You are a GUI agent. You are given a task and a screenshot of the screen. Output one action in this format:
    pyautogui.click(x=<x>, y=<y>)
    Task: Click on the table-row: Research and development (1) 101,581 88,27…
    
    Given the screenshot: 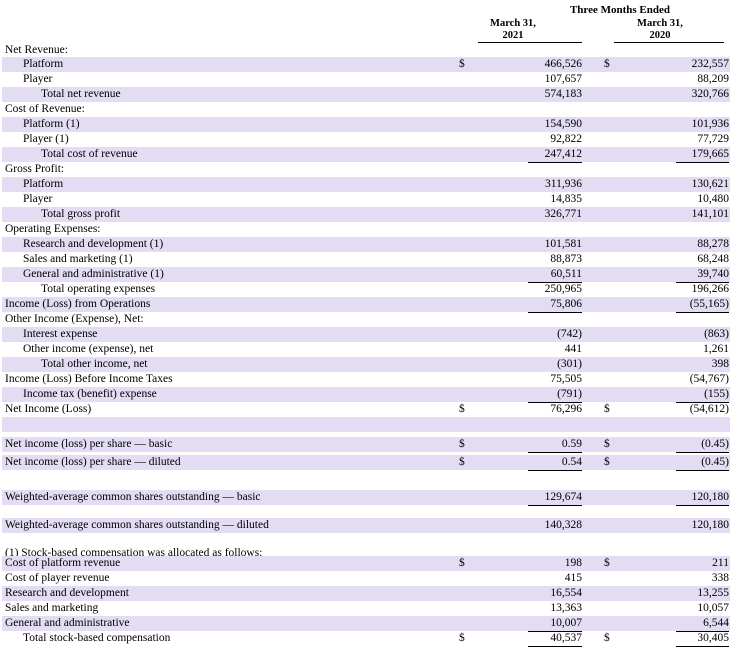 What is the action you would take?
    pyautogui.click(x=366, y=244)
    